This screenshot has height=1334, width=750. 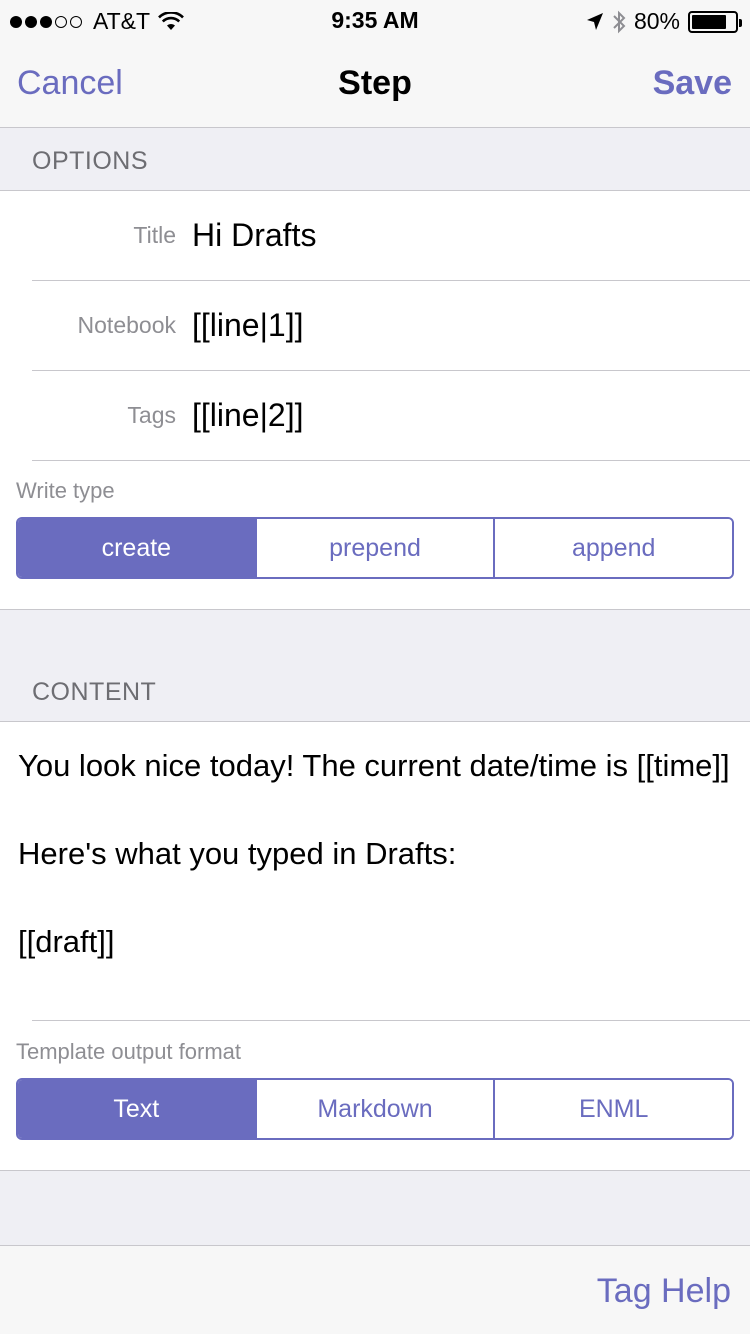 I want to click on location-arrow-icon, so click(x=594, y=21).